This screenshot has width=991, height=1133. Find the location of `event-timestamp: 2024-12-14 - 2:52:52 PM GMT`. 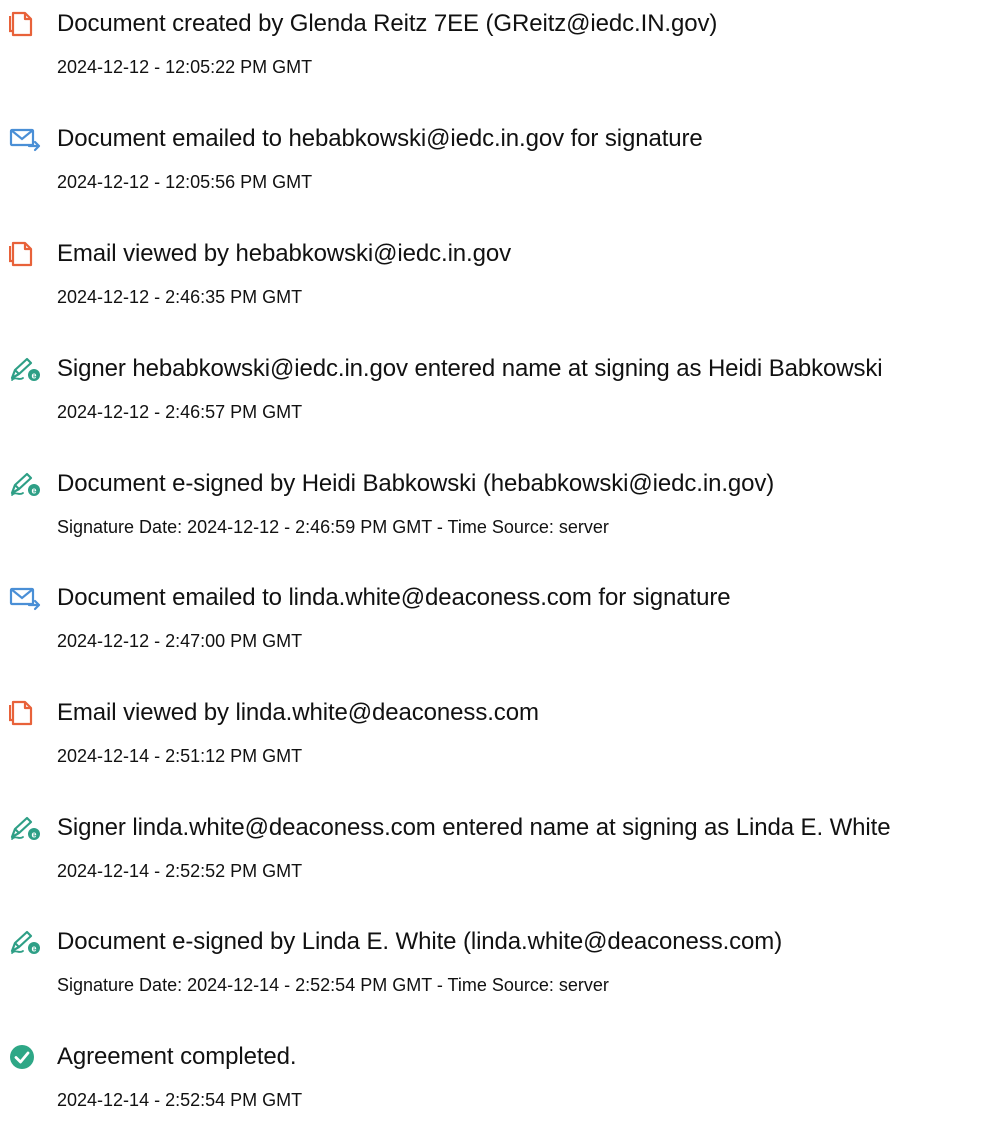

event-timestamp: 2024-12-14 - 2:52:52 PM GMT is located at coordinates (180, 871).